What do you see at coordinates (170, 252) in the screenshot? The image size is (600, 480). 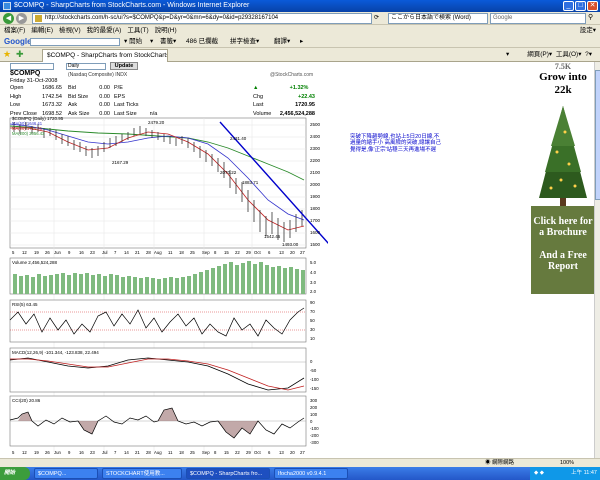 I see `x-tick: 11` at bounding box center [170, 252].